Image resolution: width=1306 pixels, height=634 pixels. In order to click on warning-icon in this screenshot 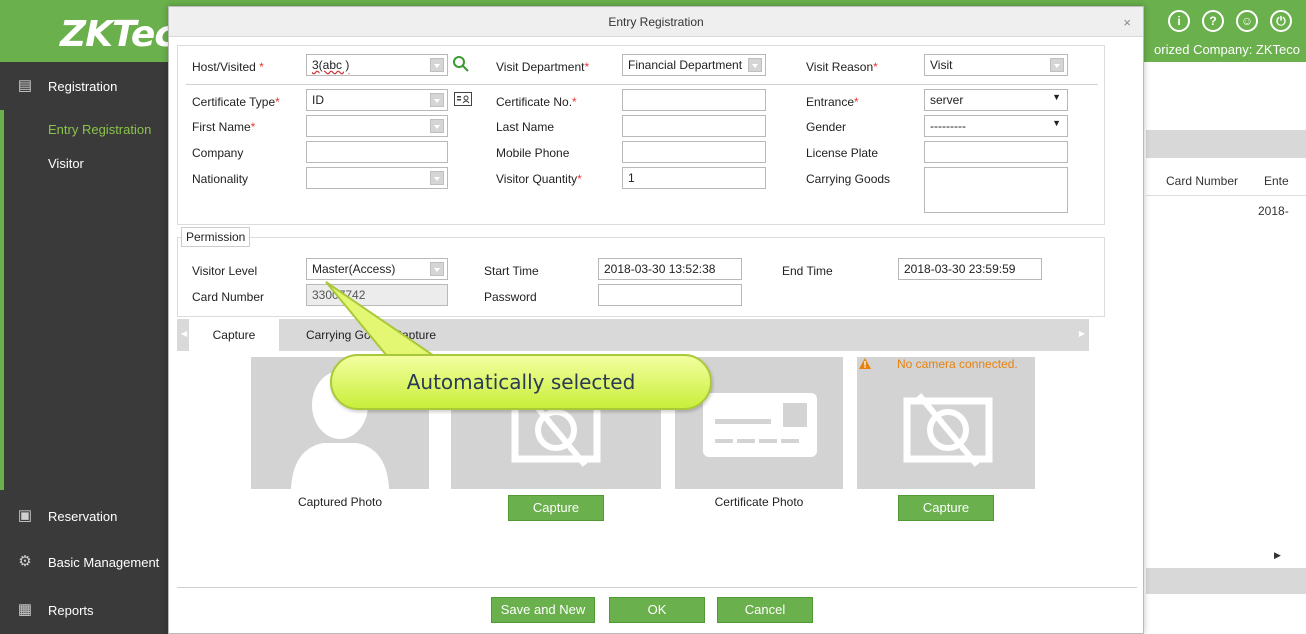, I will do `click(865, 365)`.